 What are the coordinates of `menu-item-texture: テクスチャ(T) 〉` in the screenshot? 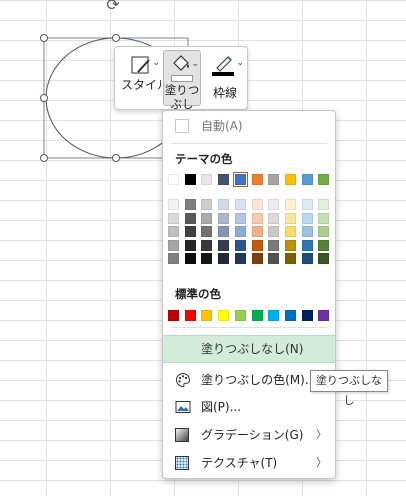 It's located at (249, 463).